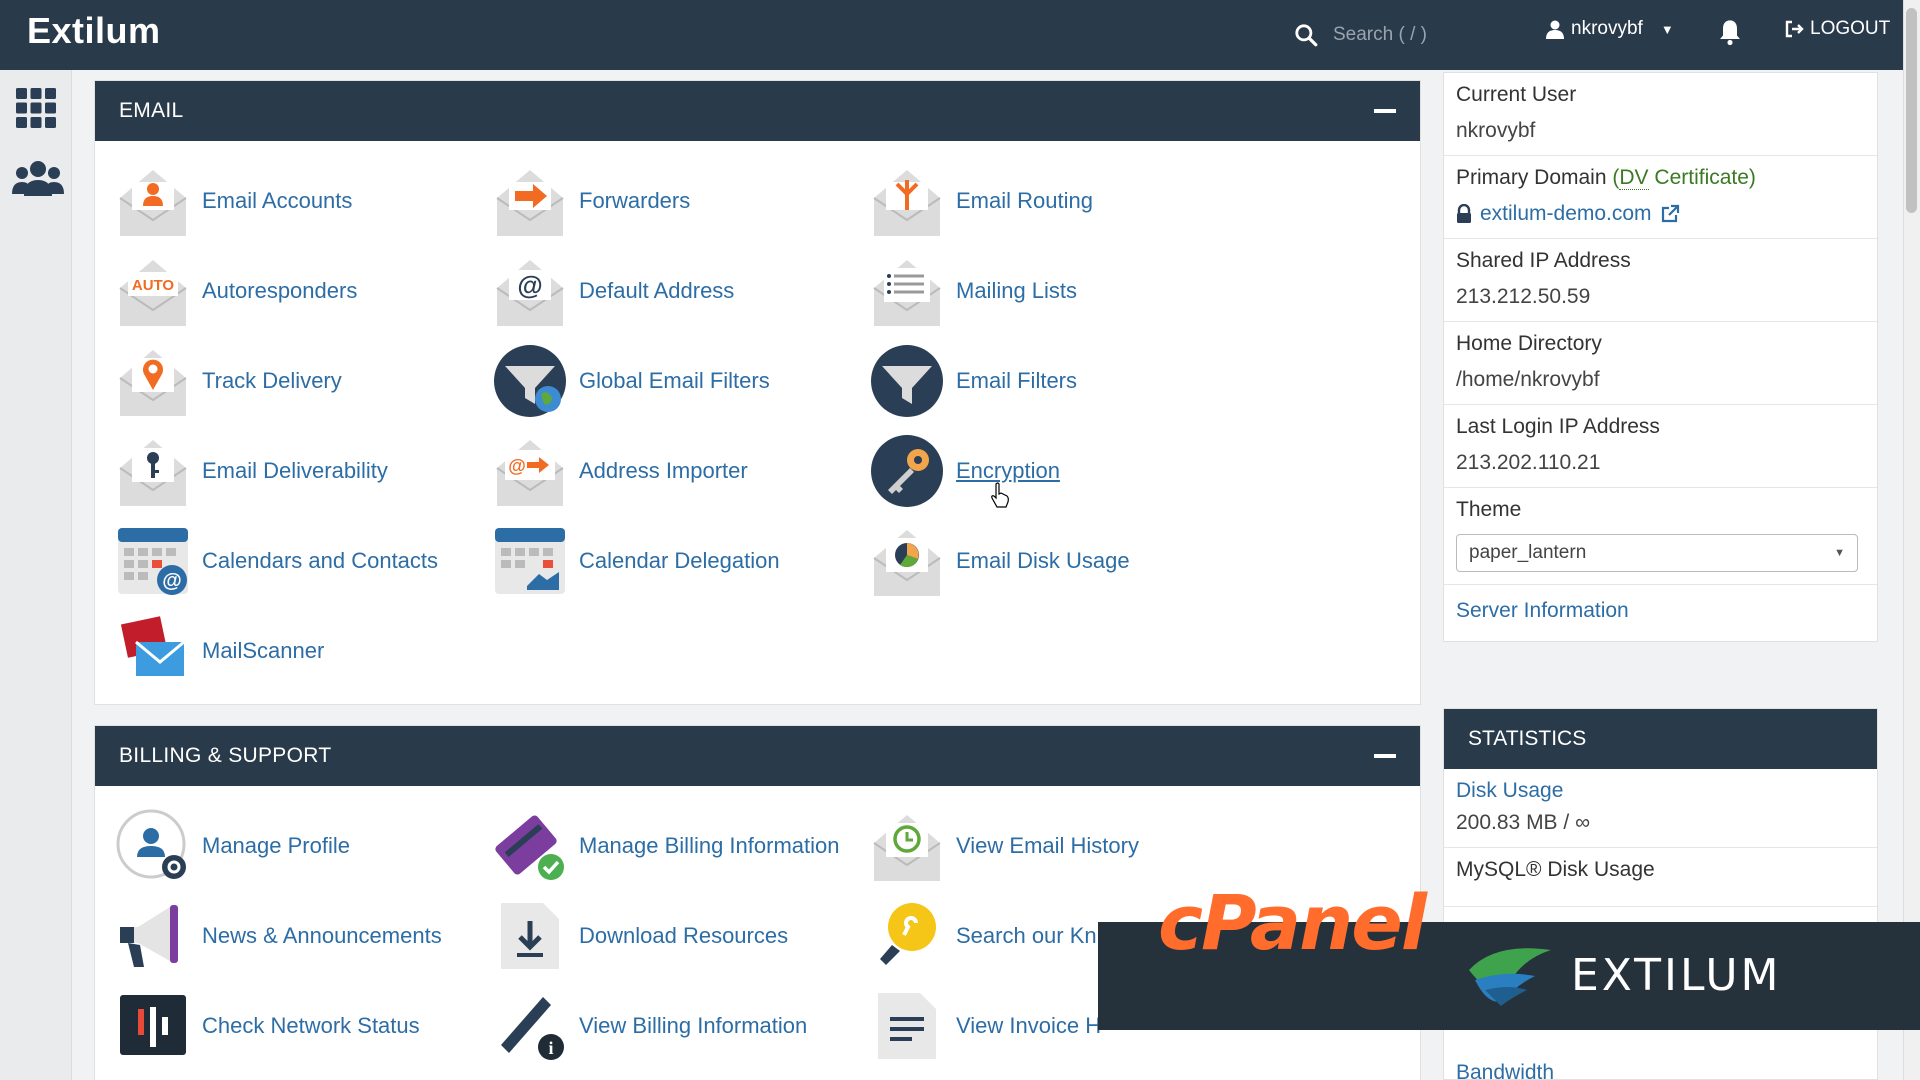 This screenshot has width=1920, height=1080. I want to click on collapse-email-button, so click(1385, 111).